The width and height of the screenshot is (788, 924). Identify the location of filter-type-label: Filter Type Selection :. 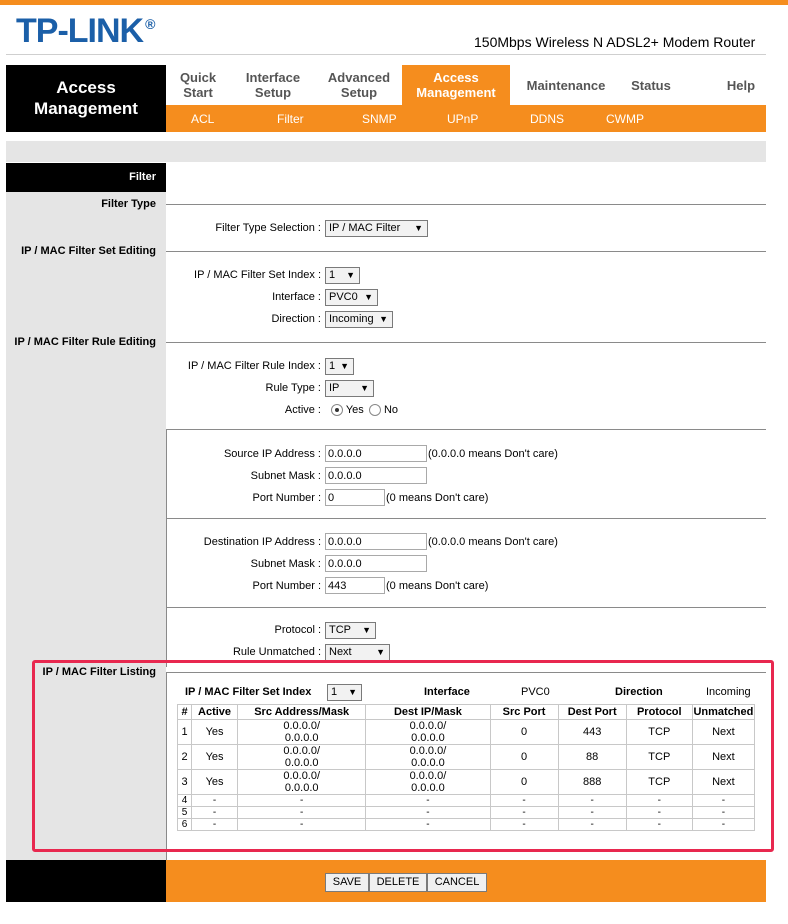
(268, 228).